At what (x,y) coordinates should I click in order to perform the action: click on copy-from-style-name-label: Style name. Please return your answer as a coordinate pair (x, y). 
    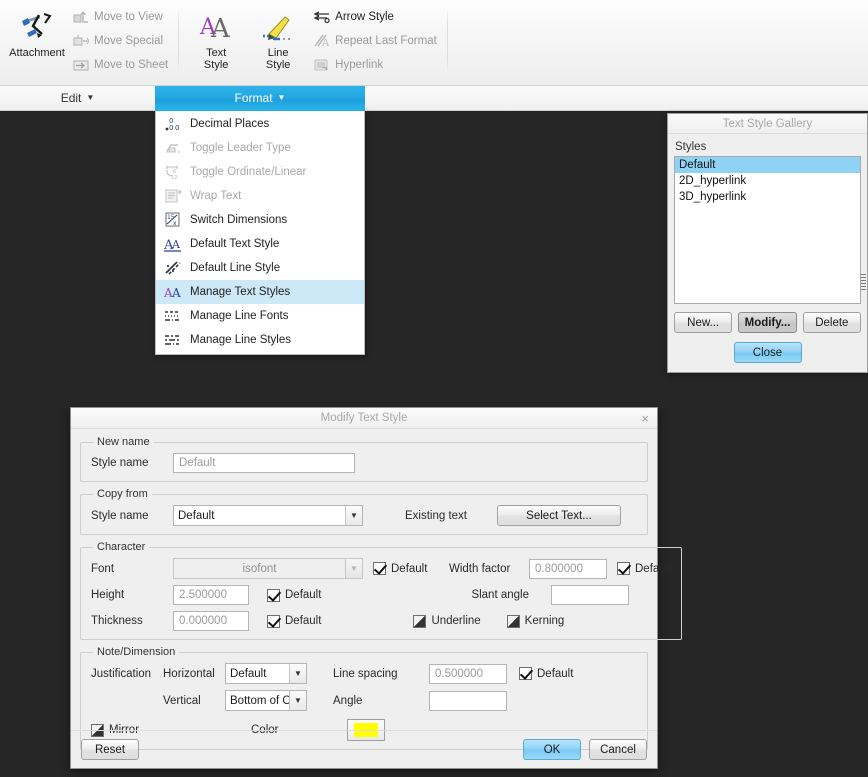
    Looking at the image, I should click on (120, 515).